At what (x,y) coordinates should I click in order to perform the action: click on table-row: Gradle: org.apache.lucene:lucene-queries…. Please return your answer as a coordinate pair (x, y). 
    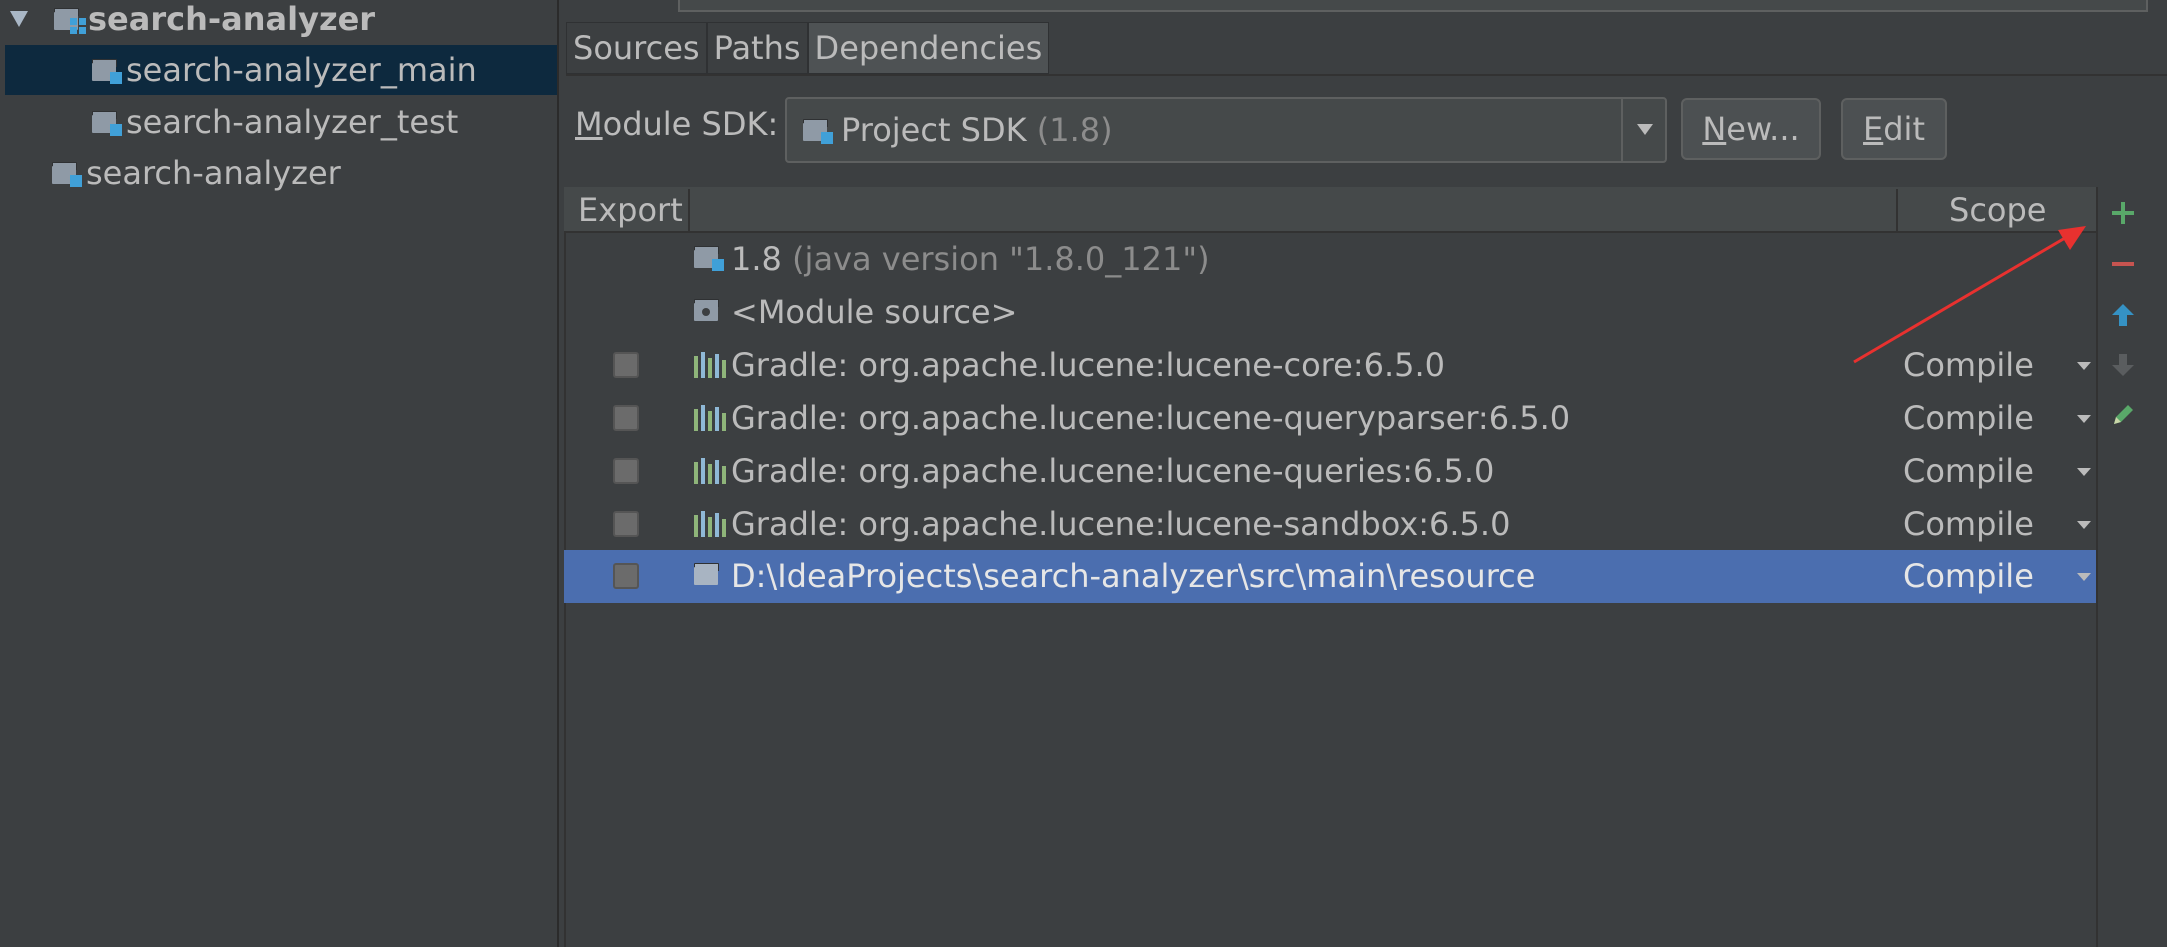
    Looking at the image, I should click on (1330, 471).